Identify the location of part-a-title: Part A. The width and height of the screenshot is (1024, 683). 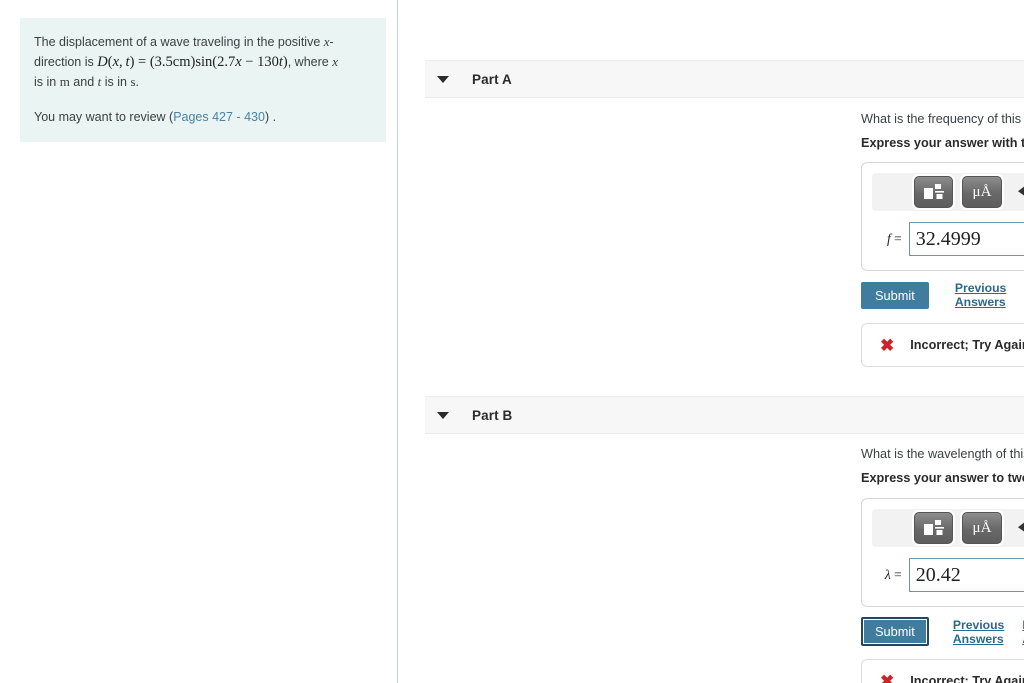
(492, 79).